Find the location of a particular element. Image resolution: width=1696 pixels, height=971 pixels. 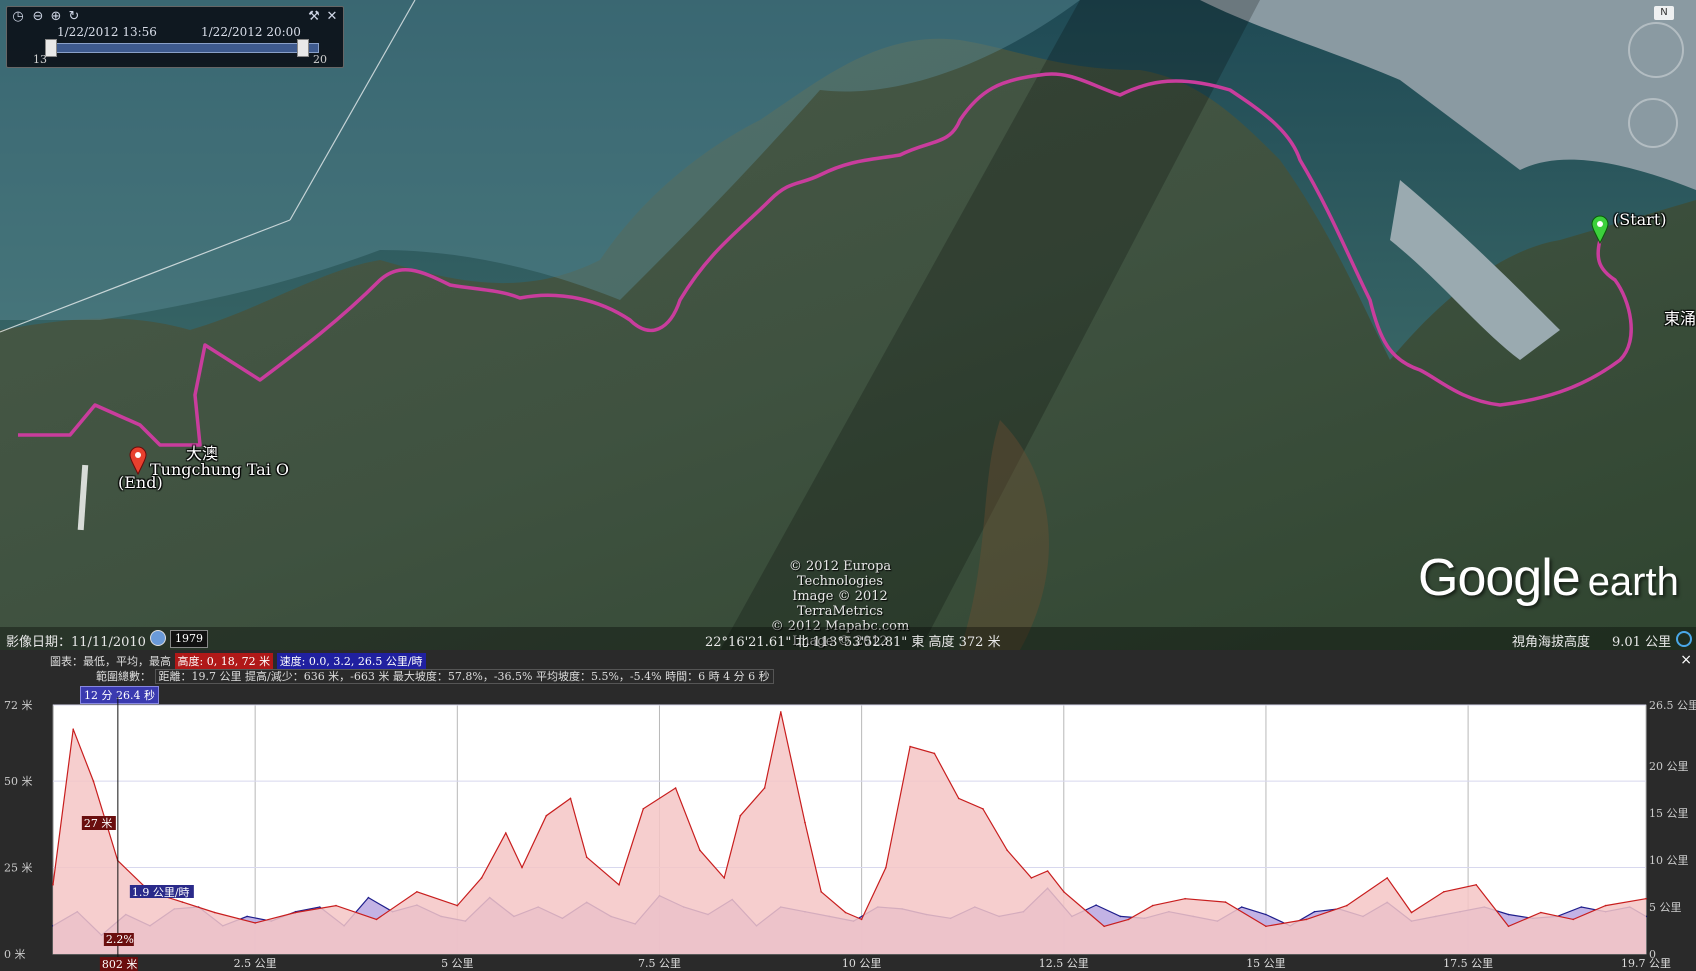

eye-altitude-label: 視角海拔高度 is located at coordinates (1551, 642).